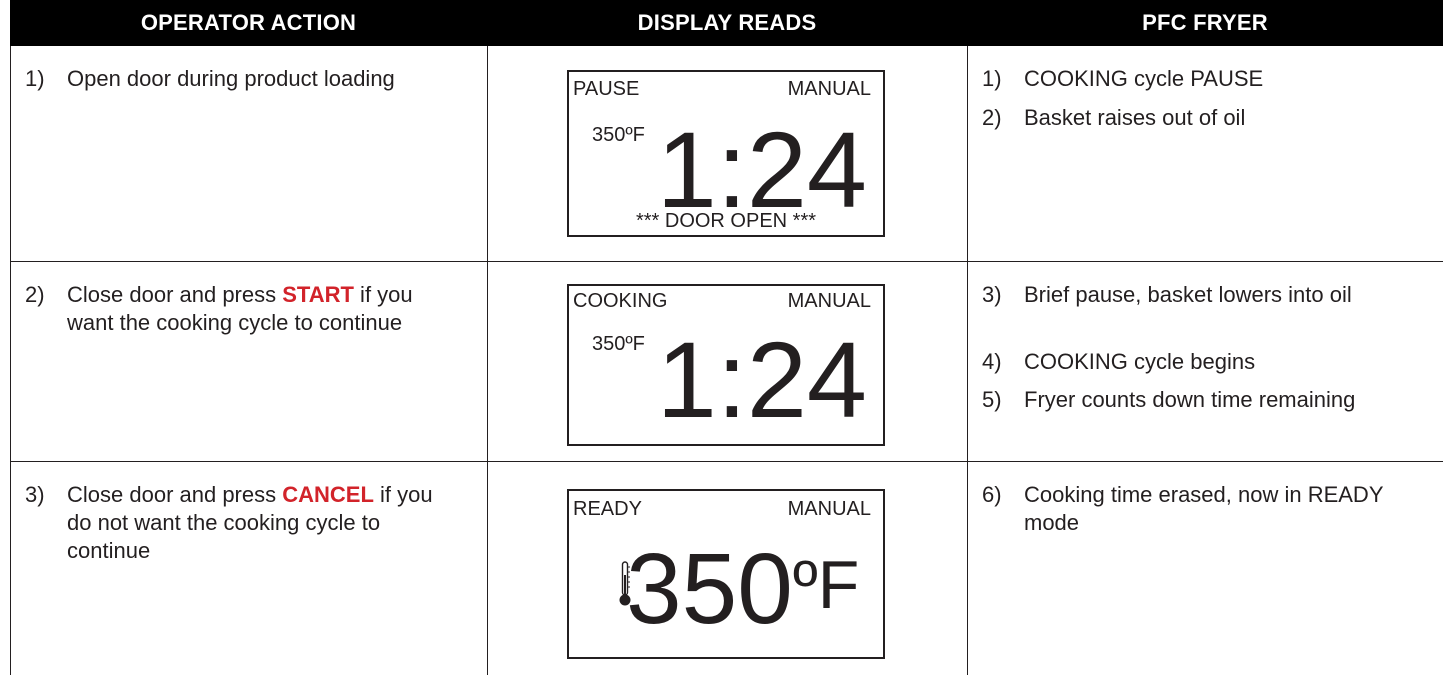  What do you see at coordinates (1140, 361) in the screenshot?
I see `step-text: COOKING cycle begins` at bounding box center [1140, 361].